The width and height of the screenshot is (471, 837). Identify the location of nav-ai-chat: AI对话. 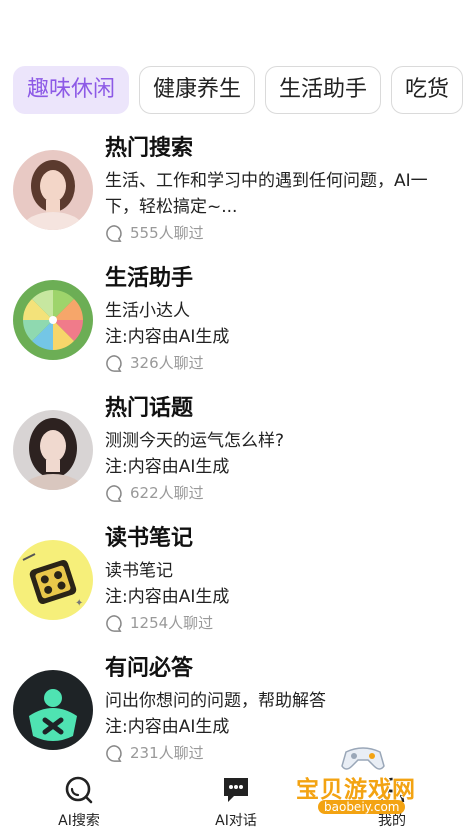
(236, 802).